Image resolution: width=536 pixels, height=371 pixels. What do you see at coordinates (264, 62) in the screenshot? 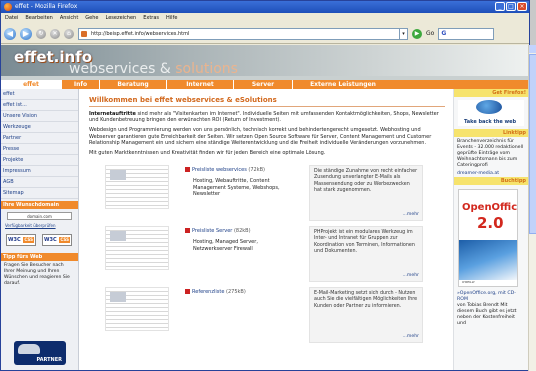
I see `site-banner: effet.info webservices & solutions` at bounding box center [264, 62].